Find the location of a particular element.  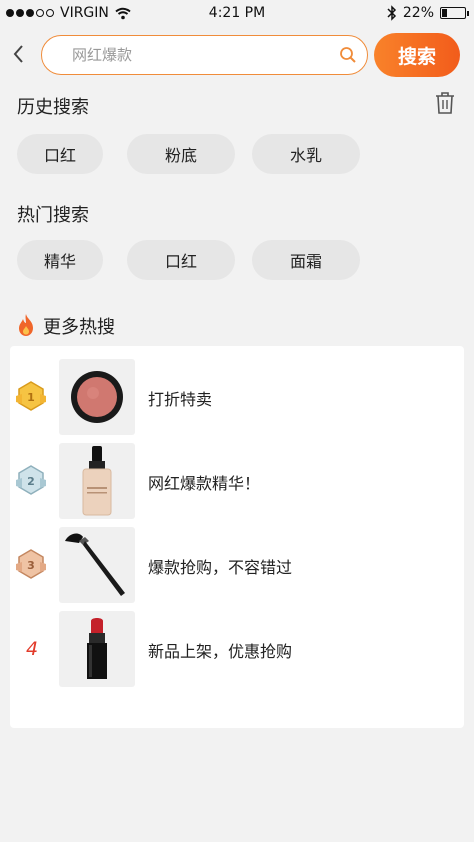

foundation-bottle-icon is located at coordinates (97, 481).